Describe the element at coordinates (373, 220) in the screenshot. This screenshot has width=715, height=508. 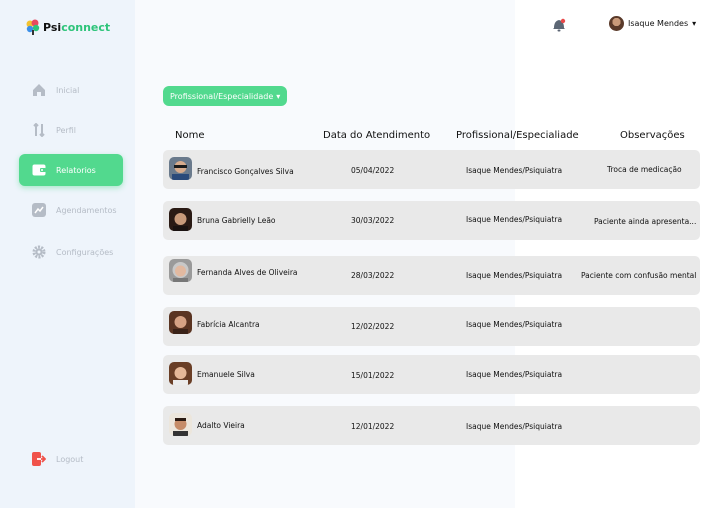
I see `appointment-date: 30/03/2022` at that location.